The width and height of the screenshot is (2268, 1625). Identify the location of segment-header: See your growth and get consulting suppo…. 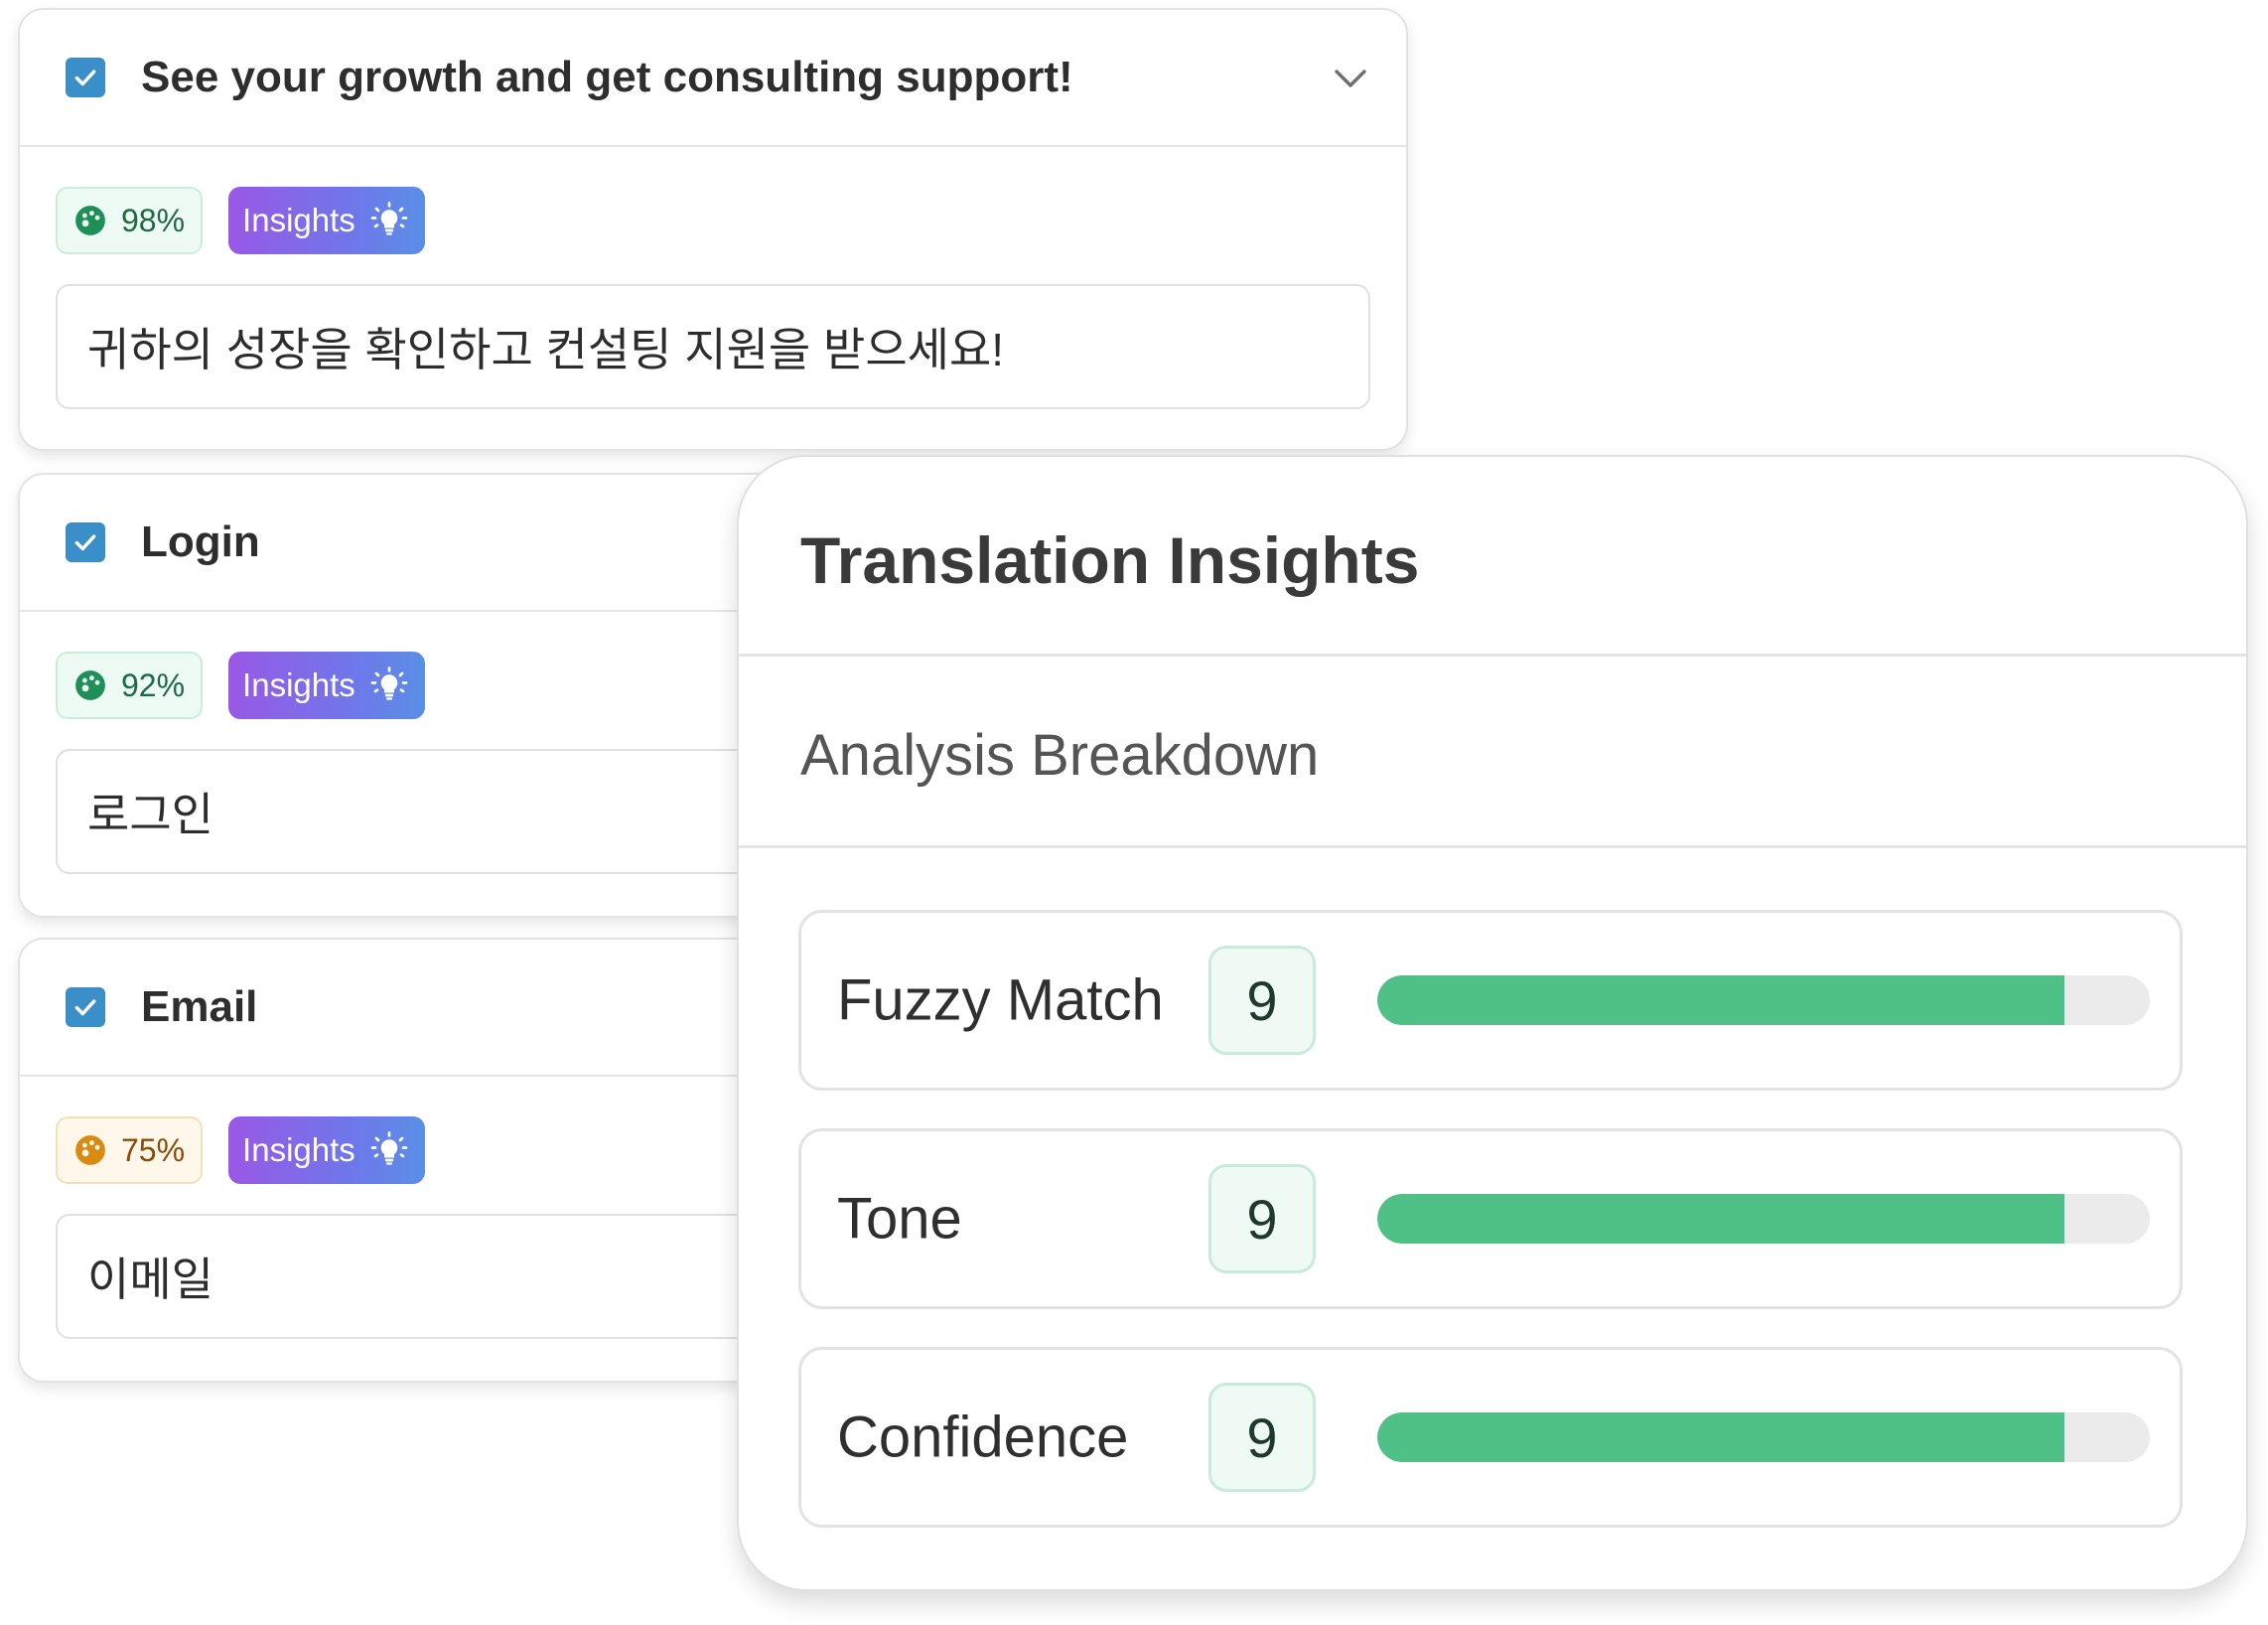
(713, 79).